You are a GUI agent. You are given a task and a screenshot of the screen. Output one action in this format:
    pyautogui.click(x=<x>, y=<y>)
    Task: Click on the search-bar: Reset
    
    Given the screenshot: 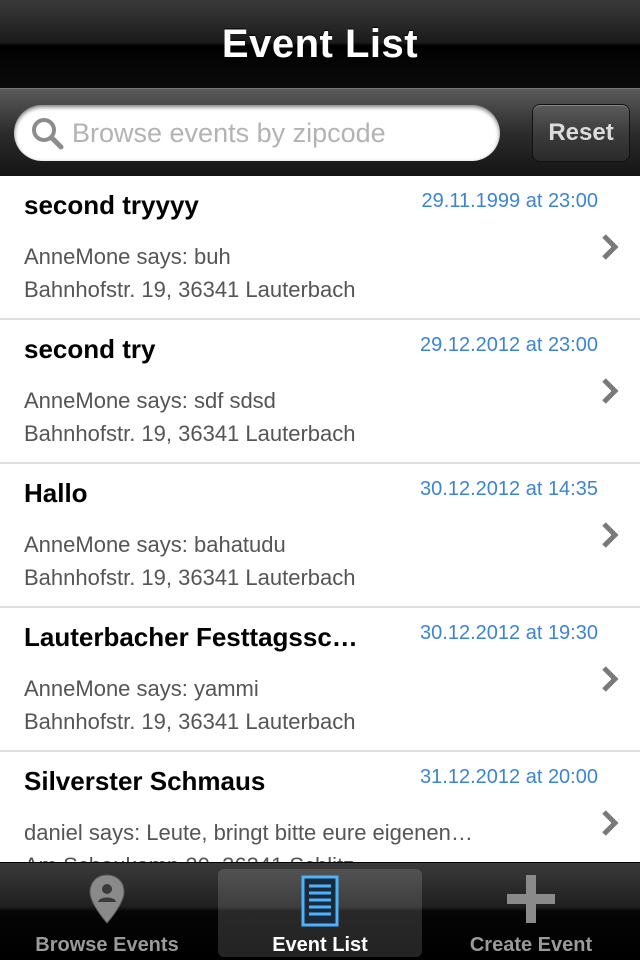 What is the action you would take?
    pyautogui.click(x=320, y=132)
    